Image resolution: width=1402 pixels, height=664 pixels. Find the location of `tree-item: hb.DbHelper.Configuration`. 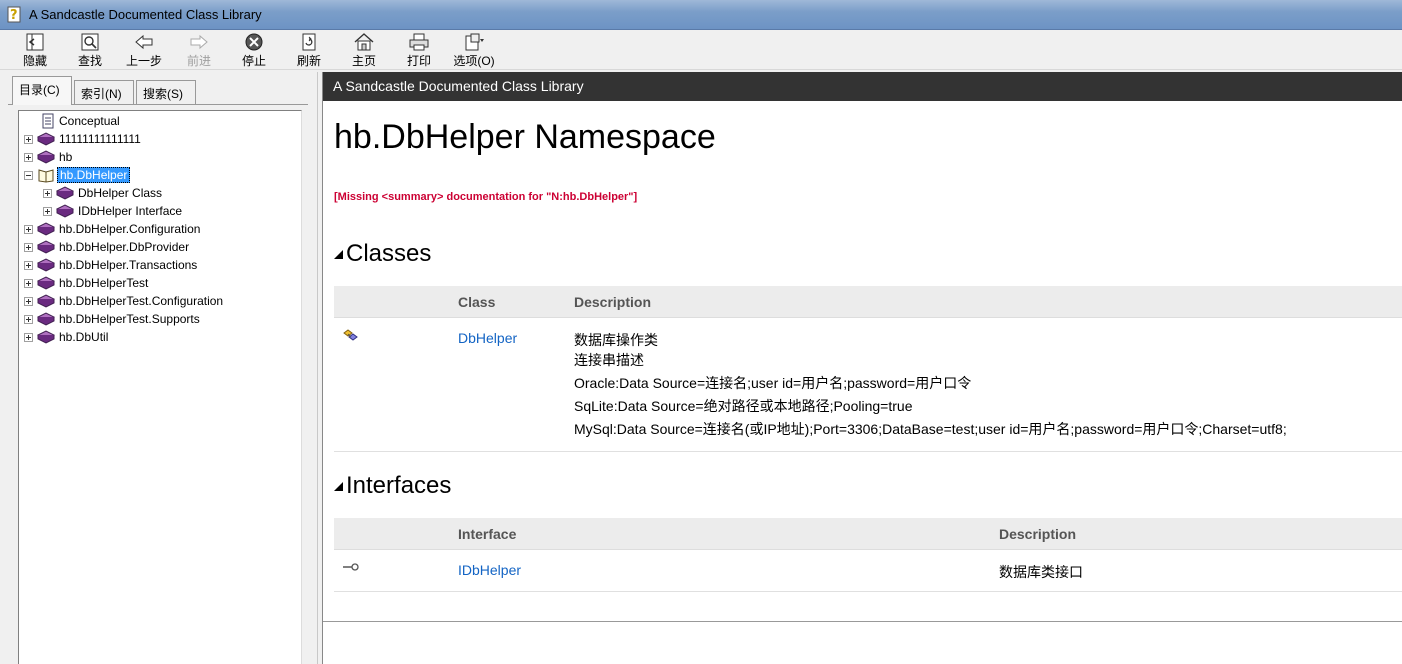

tree-item: hb.DbHelper.Configuration is located at coordinates (154, 230).